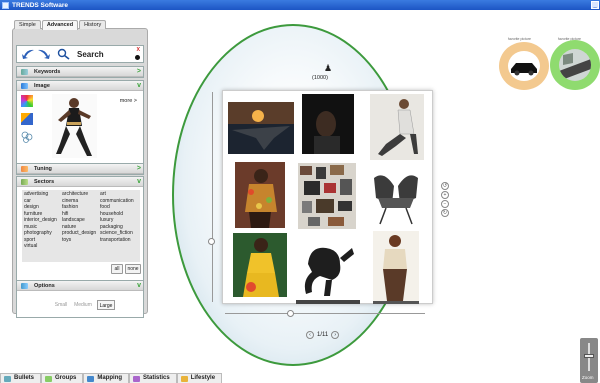  I want to click on options-section: Options v Small Medium Large, so click(80, 299).